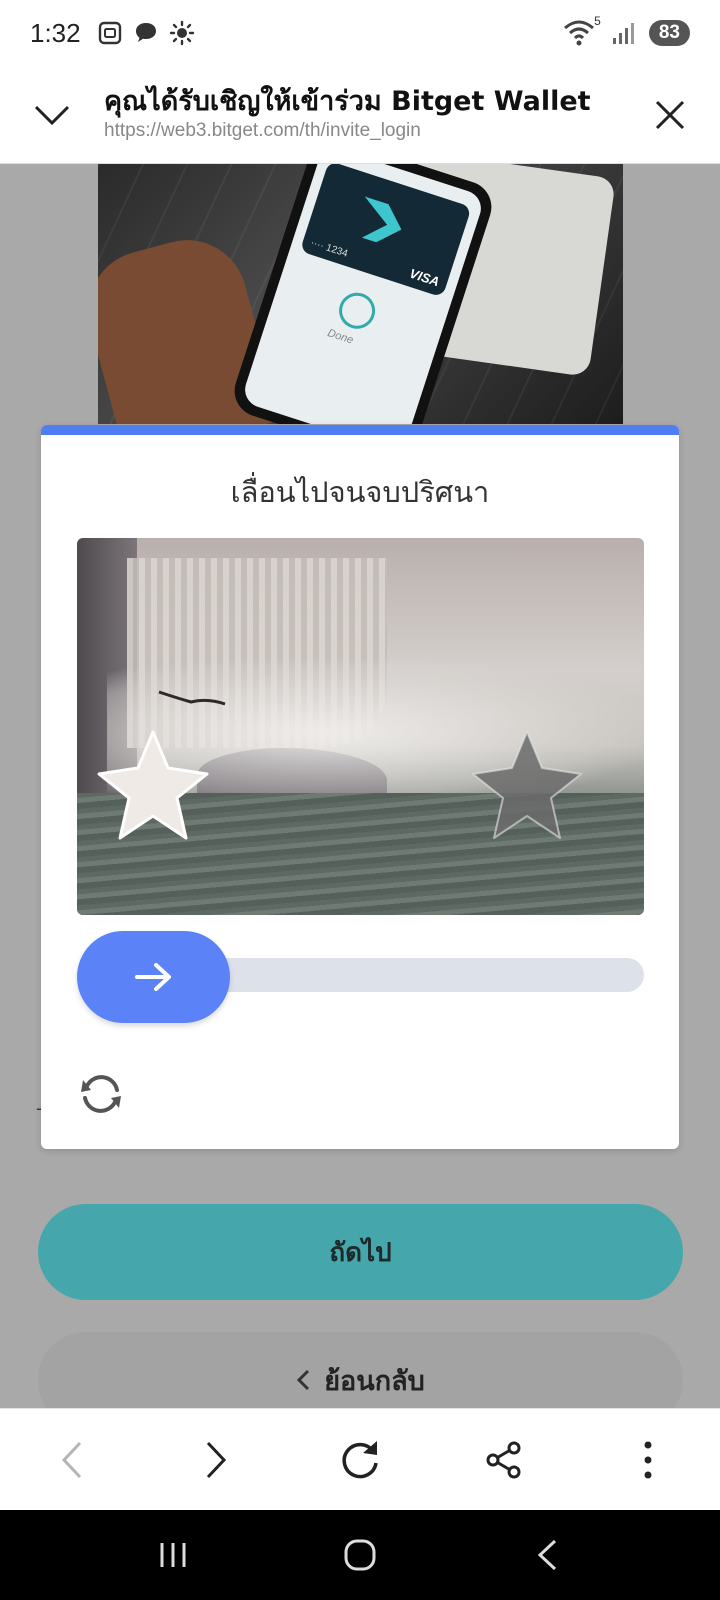 The height and width of the screenshot is (1600, 720). I want to click on close-icon, so click(670, 114).